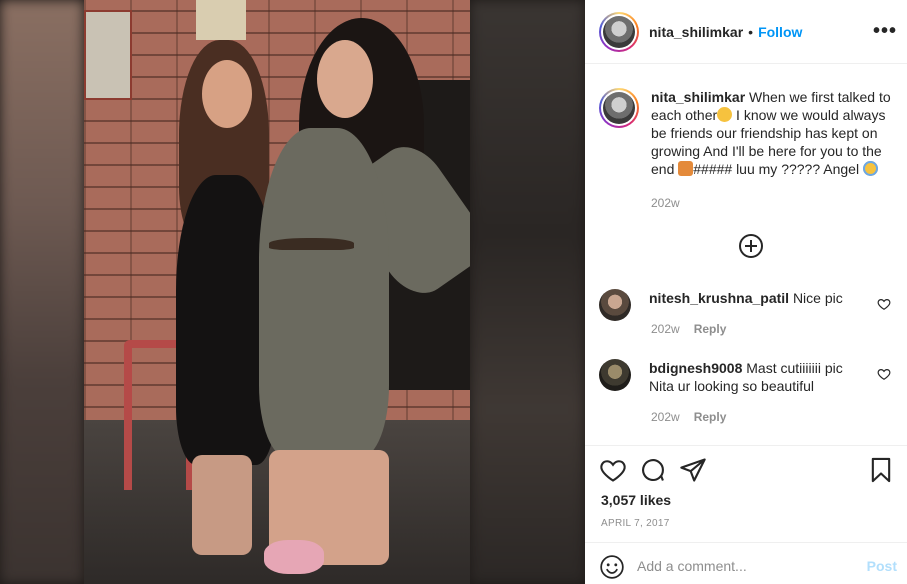 The image size is (907, 584). Describe the element at coordinates (780, 32) in the screenshot. I see `follow-button: Follow` at that location.